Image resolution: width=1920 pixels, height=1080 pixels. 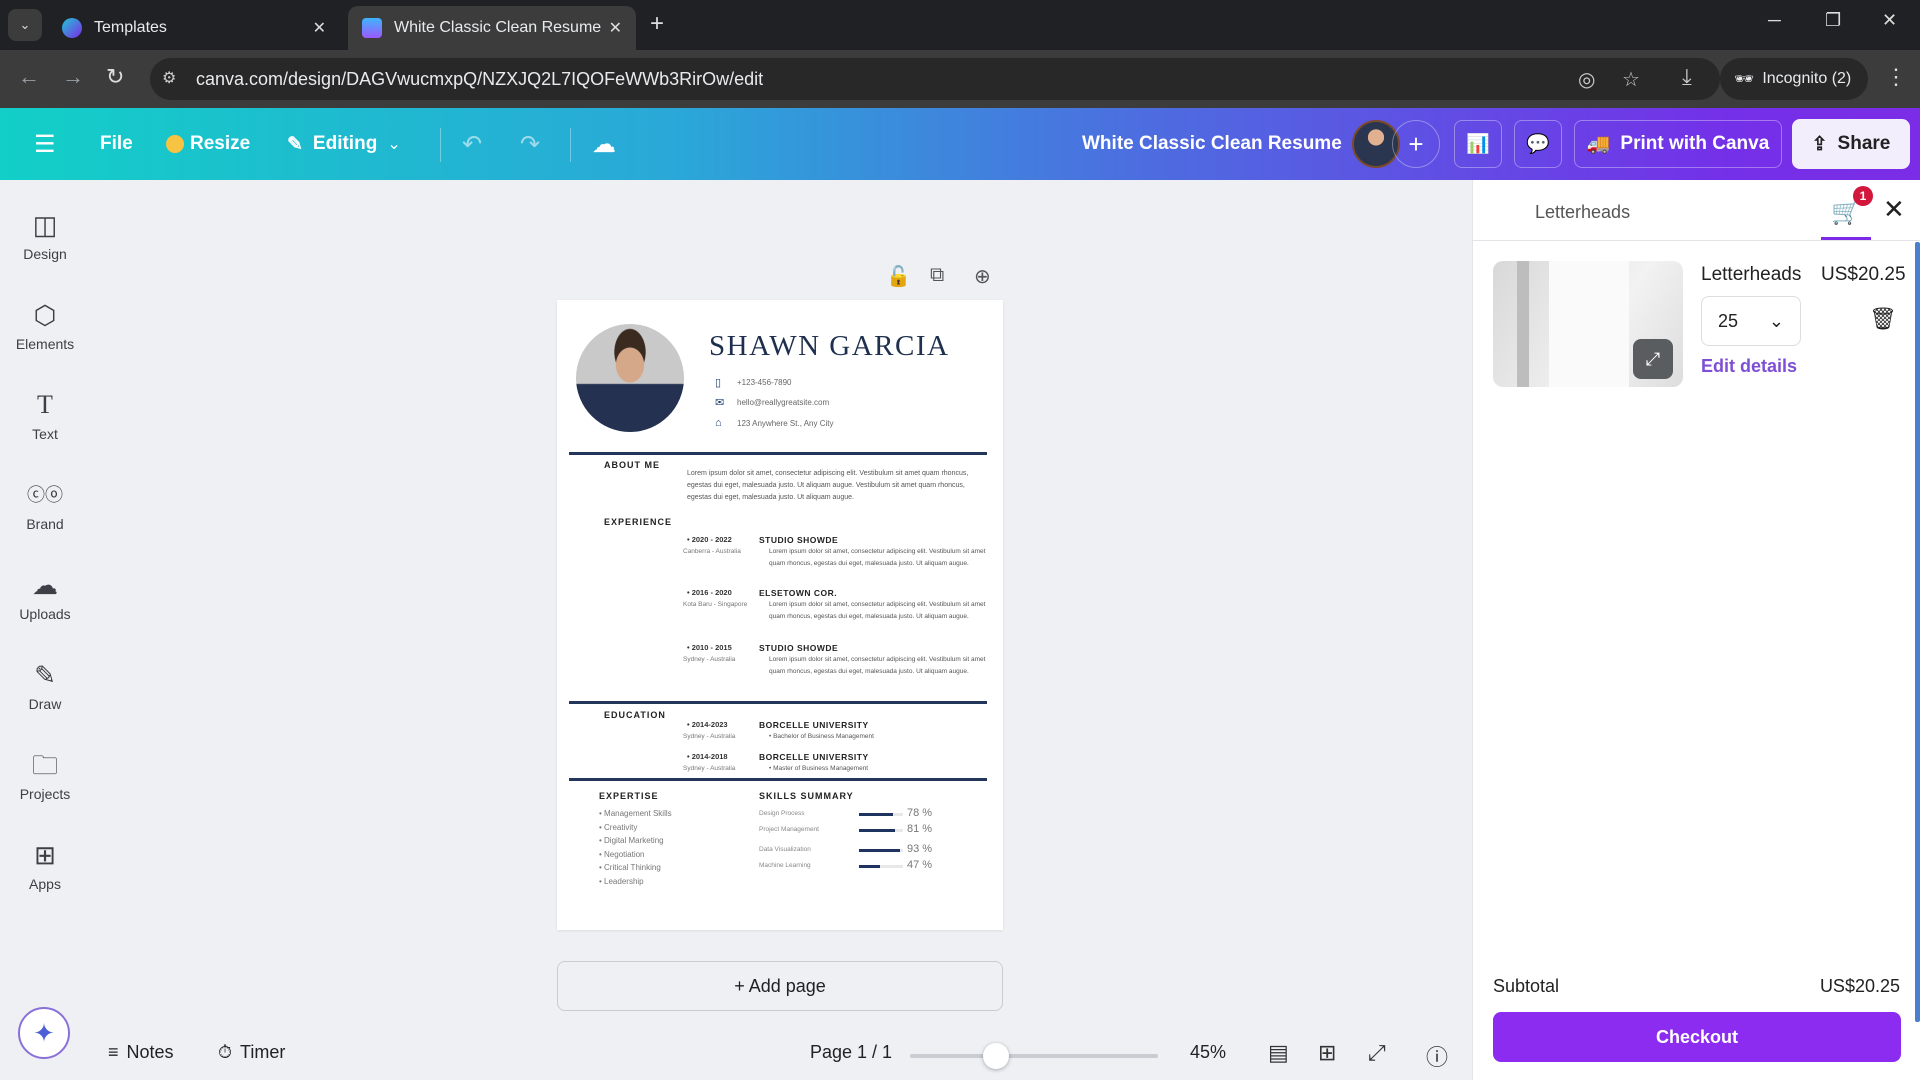 I want to click on notes-button: ≡ Notes, so click(x=141, y=1052).